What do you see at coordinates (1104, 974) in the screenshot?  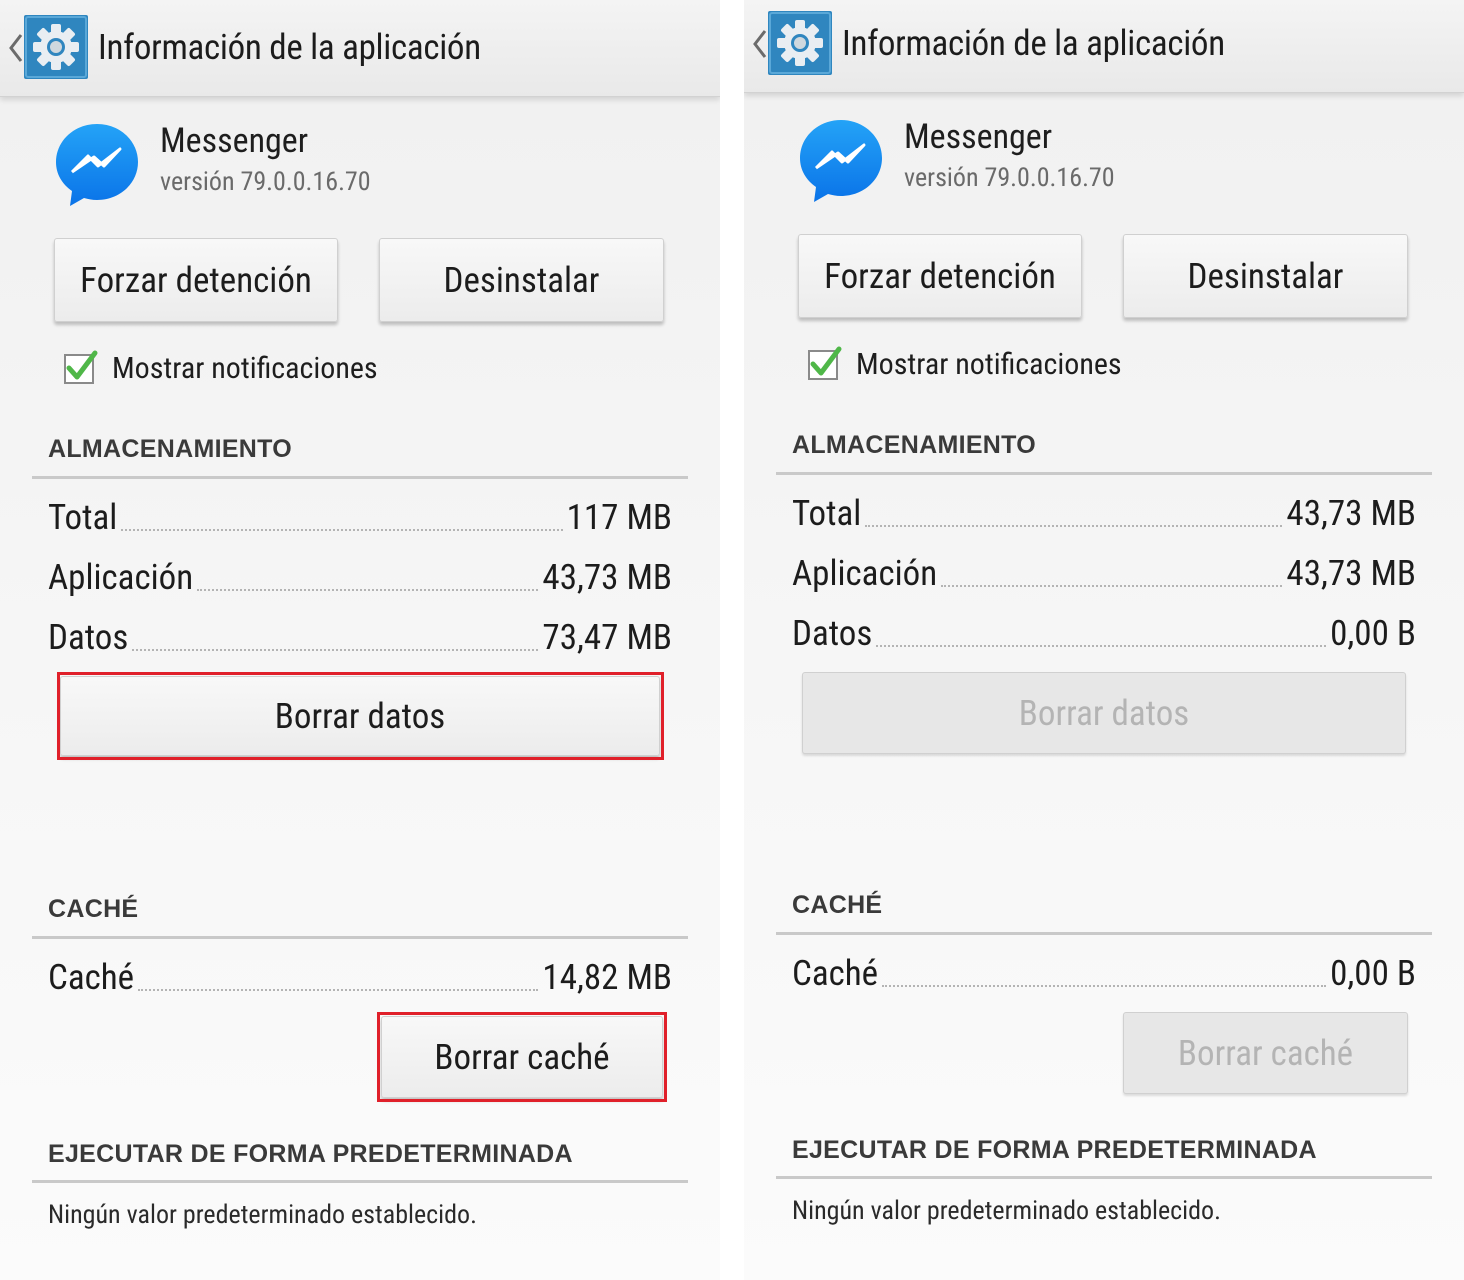 I see `cache-row: Caché 0,00 B` at bounding box center [1104, 974].